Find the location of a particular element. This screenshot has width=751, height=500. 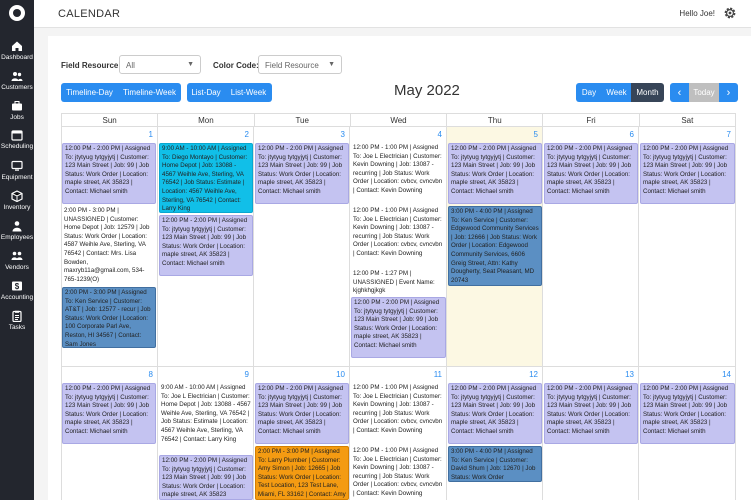

list-day-button: List-Day is located at coordinates (206, 92).